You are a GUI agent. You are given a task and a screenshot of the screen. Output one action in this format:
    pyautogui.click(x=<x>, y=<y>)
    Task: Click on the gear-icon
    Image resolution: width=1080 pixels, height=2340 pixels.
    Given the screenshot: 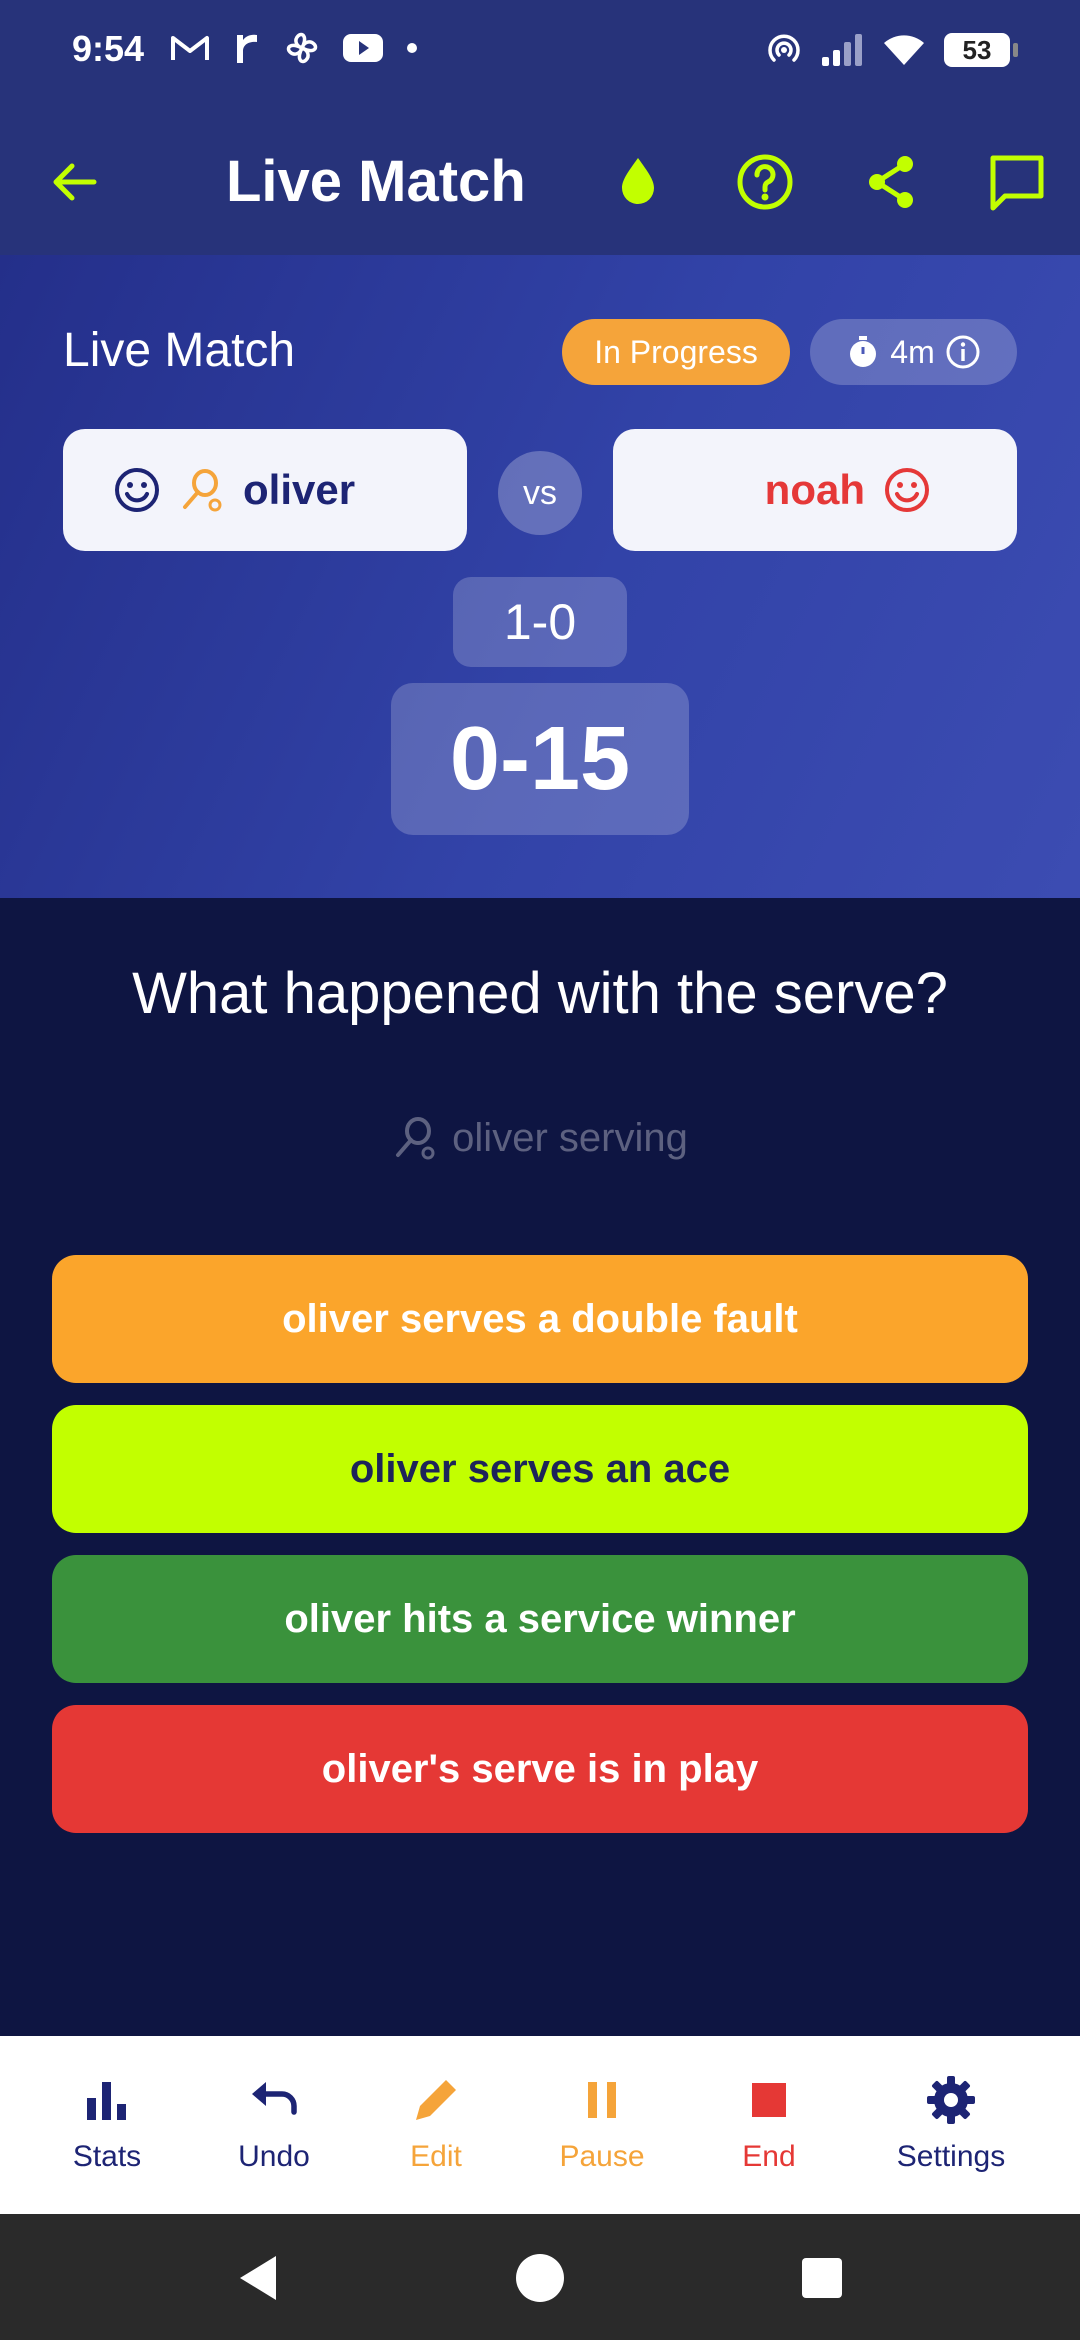 What is the action you would take?
    pyautogui.click(x=951, y=2100)
    